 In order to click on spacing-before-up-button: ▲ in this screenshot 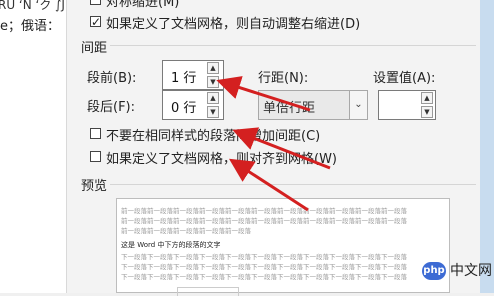, I will do `click(213, 68)`.